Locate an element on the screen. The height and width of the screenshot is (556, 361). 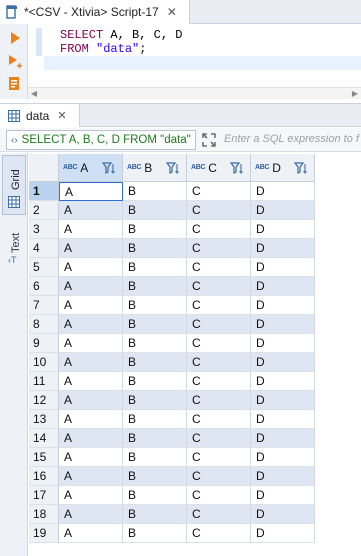
table-row: 5ABCD is located at coordinates (172, 267).